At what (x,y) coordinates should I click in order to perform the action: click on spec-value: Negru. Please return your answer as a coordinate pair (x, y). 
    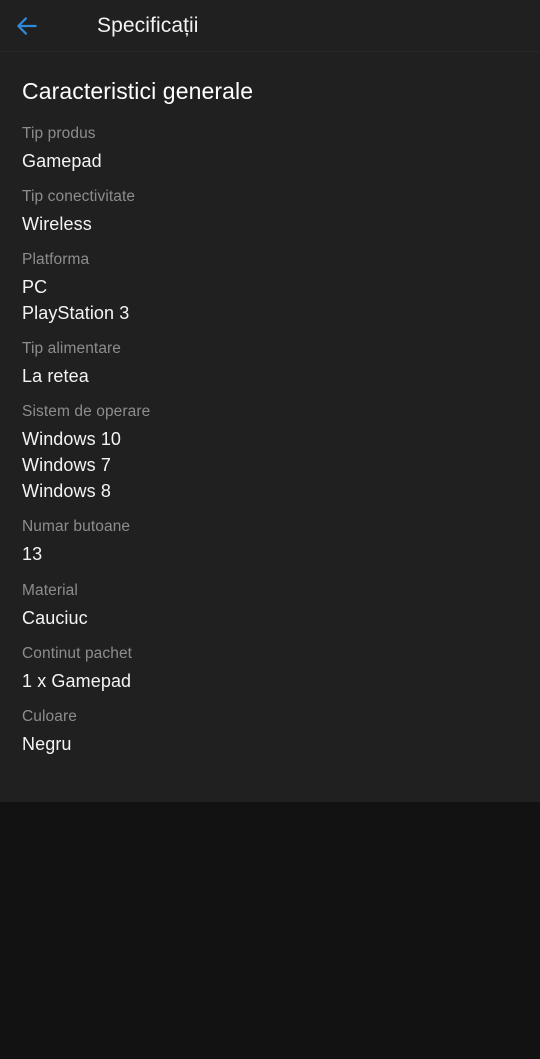
    Looking at the image, I should click on (47, 743).